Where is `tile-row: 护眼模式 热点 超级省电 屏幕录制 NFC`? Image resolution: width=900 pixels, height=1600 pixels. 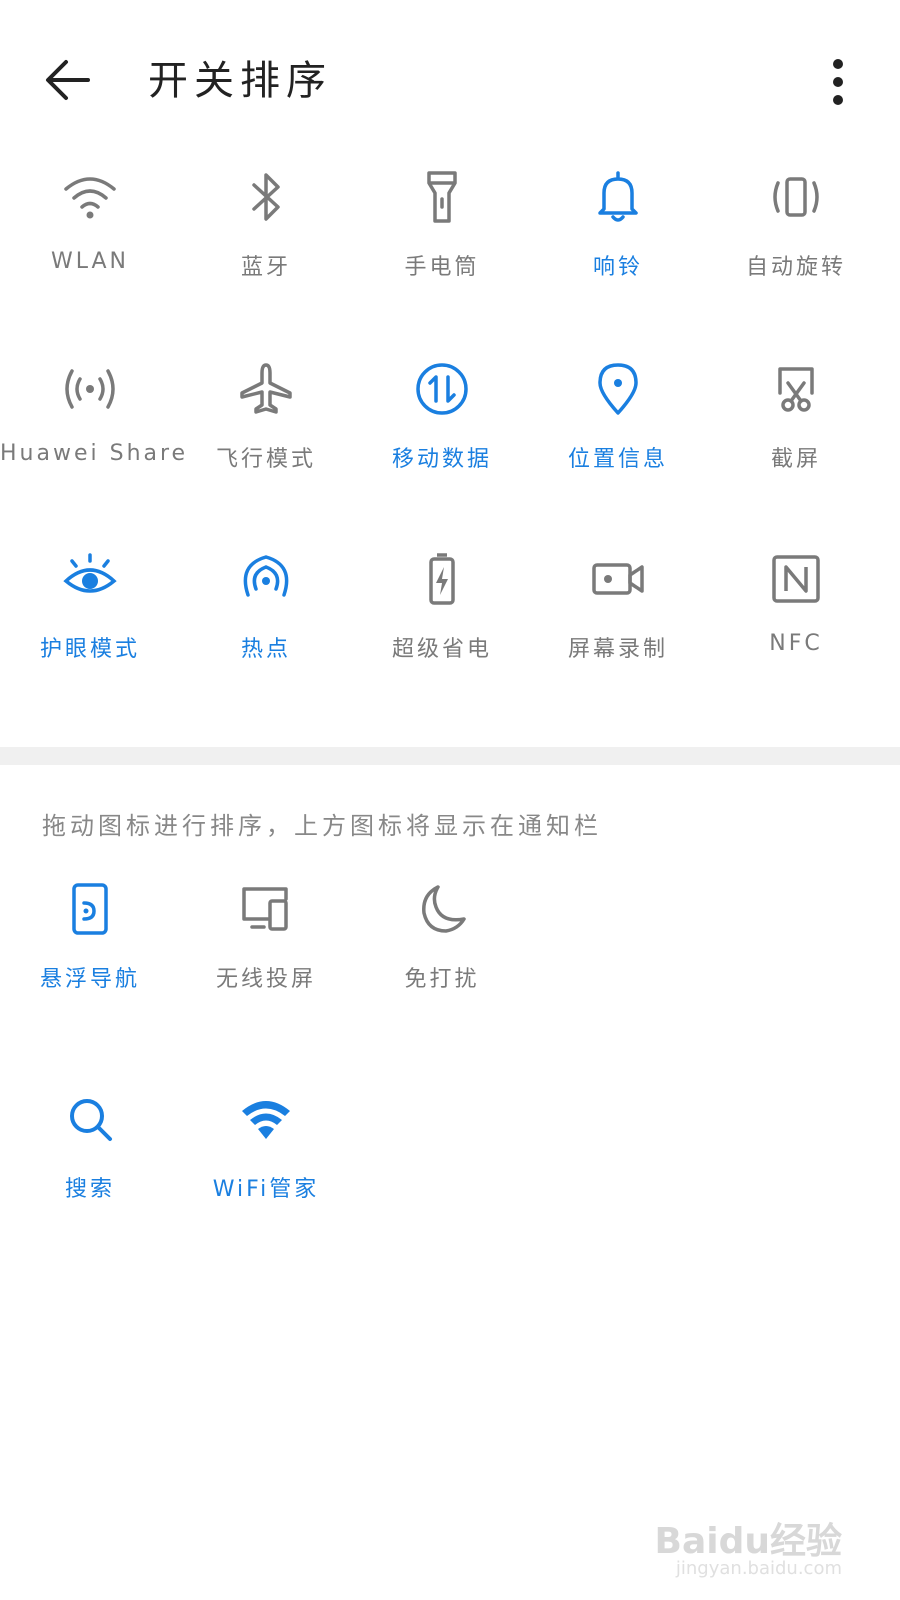 tile-row: 护眼模式 热点 超级省电 屏幕录制 NFC is located at coordinates (450, 637).